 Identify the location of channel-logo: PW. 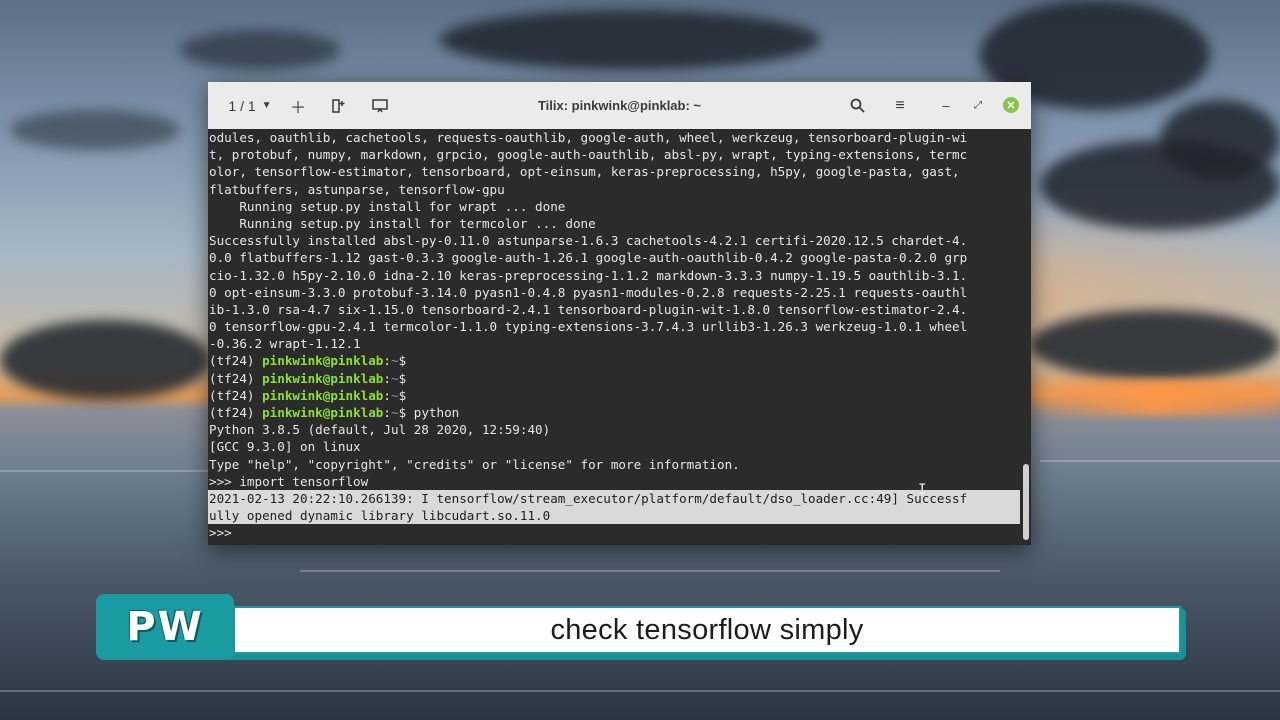
(165, 627).